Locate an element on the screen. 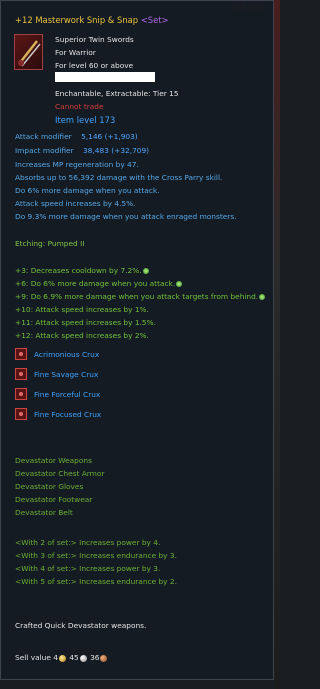 This screenshot has width=320, height=689. bonus-line: Attack speed increases by 4.5%. is located at coordinates (75, 203).